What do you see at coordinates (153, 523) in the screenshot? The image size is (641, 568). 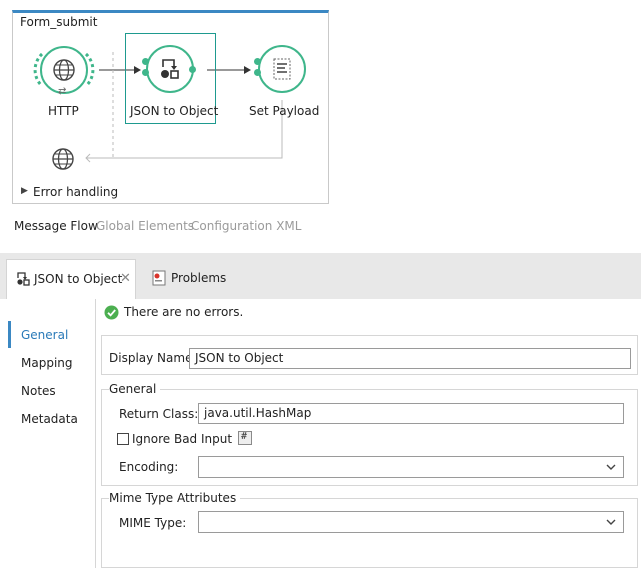 I see `mime-type-label: MIME Type:` at bounding box center [153, 523].